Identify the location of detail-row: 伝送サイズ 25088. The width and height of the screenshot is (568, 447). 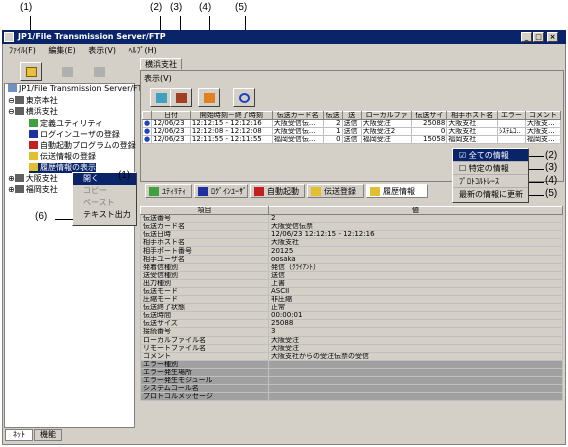
(351, 324).